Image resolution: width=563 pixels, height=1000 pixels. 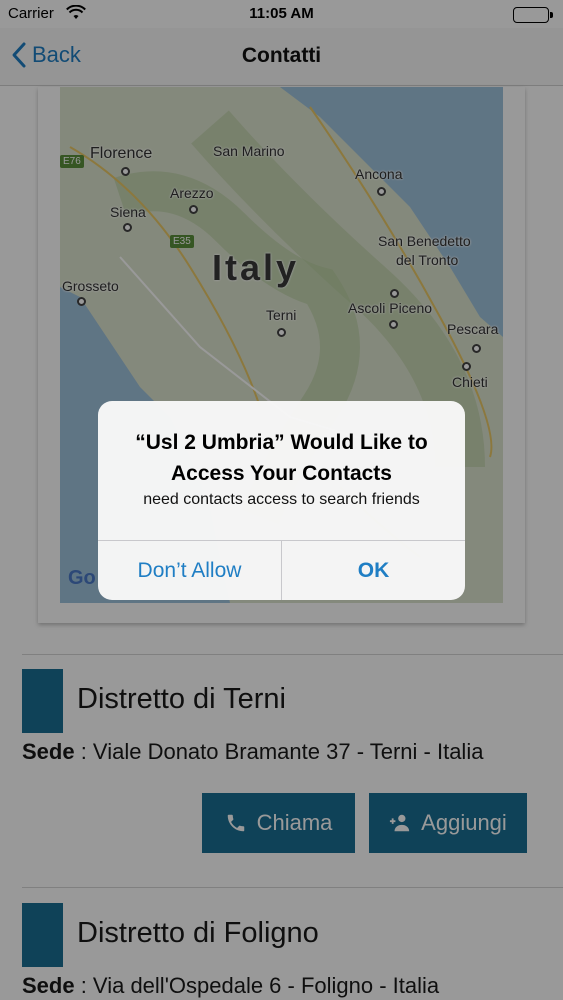 I want to click on ok-button: OK, so click(x=373, y=570).